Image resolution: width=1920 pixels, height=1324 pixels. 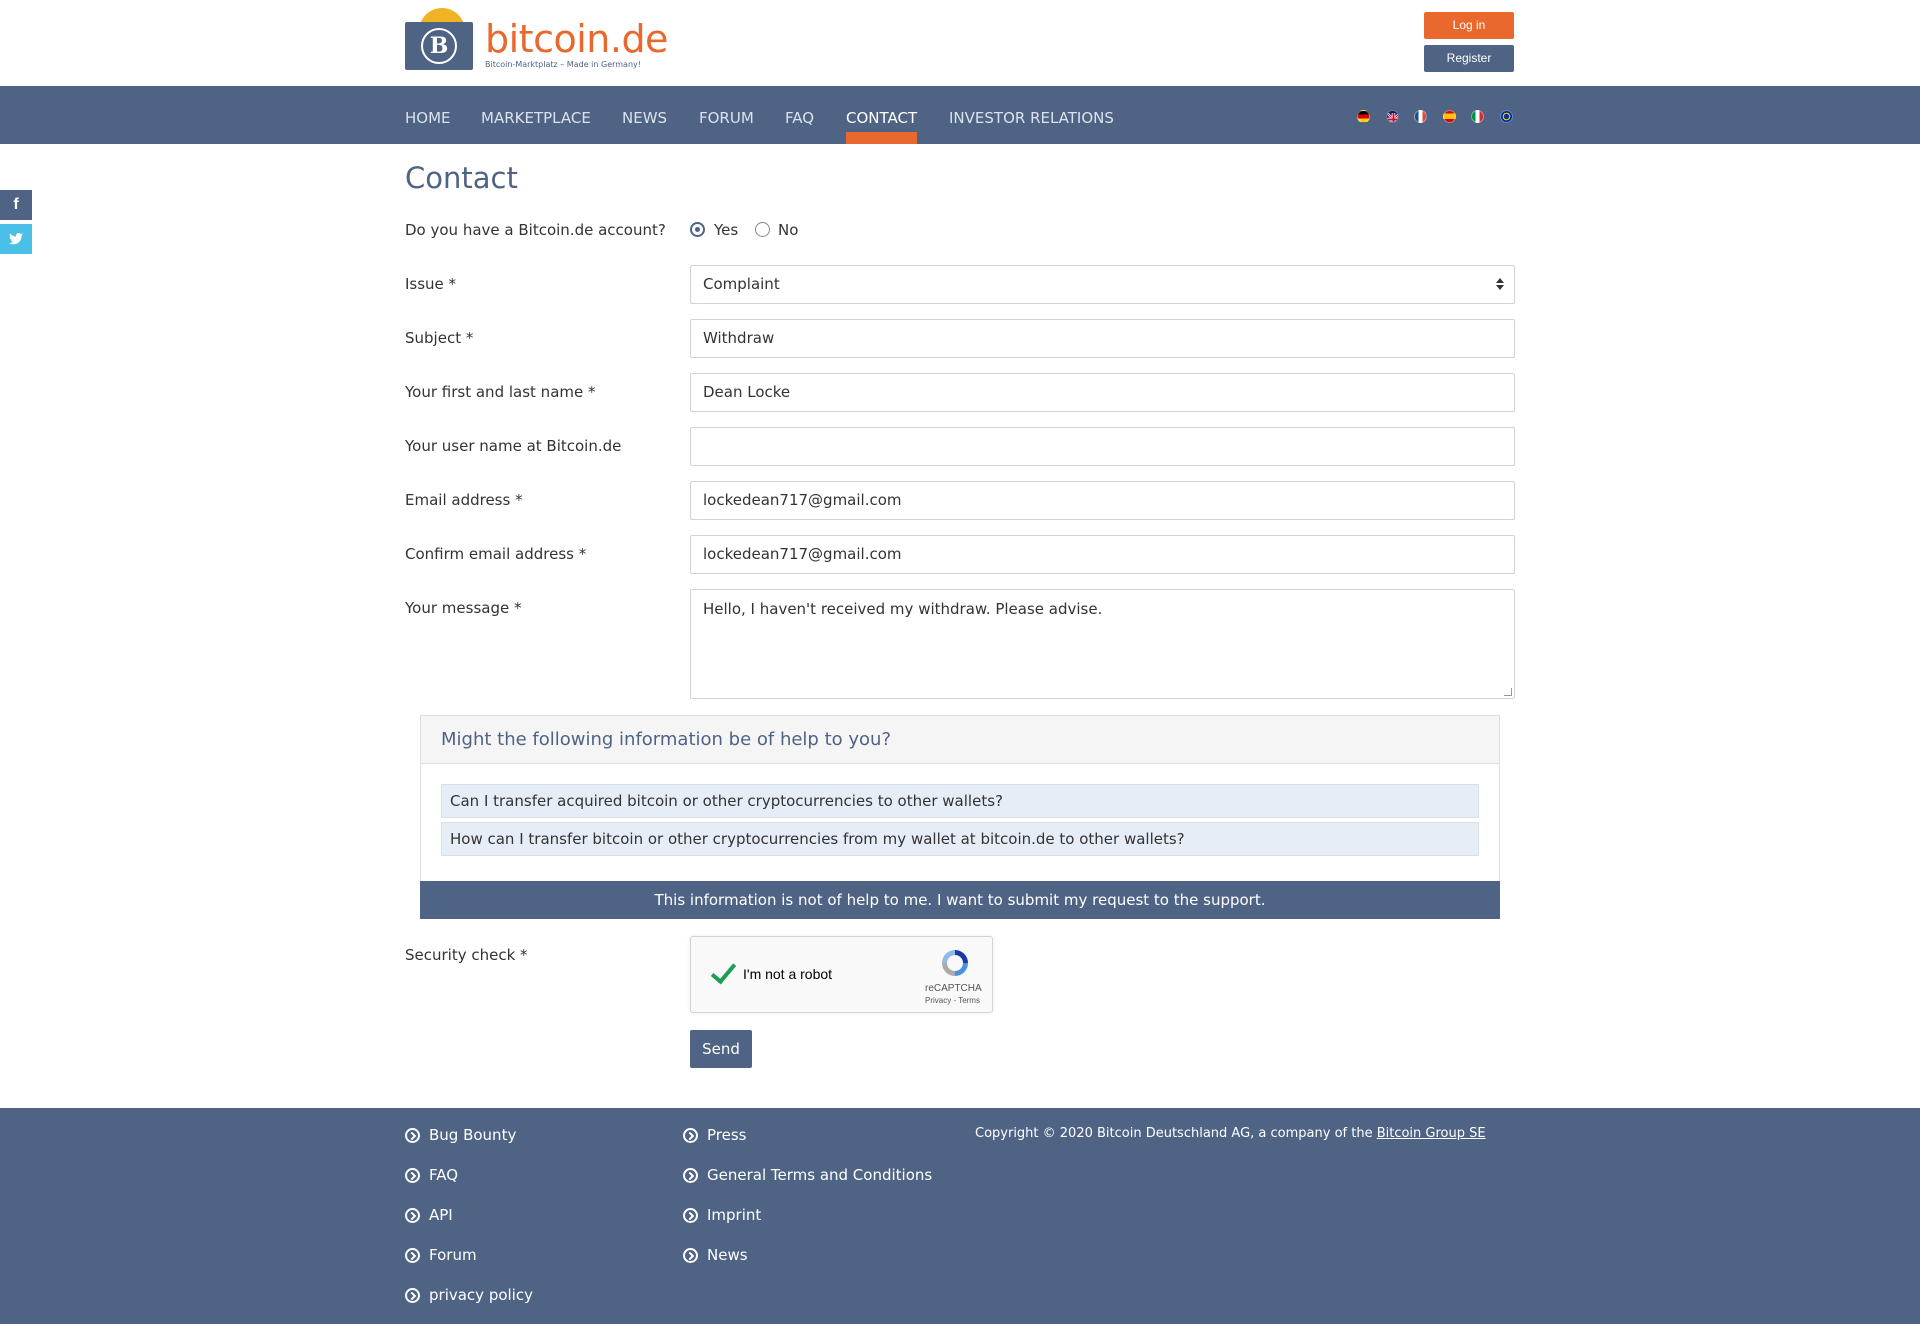 I want to click on issue-select: Complaint, so click(x=1102, y=284).